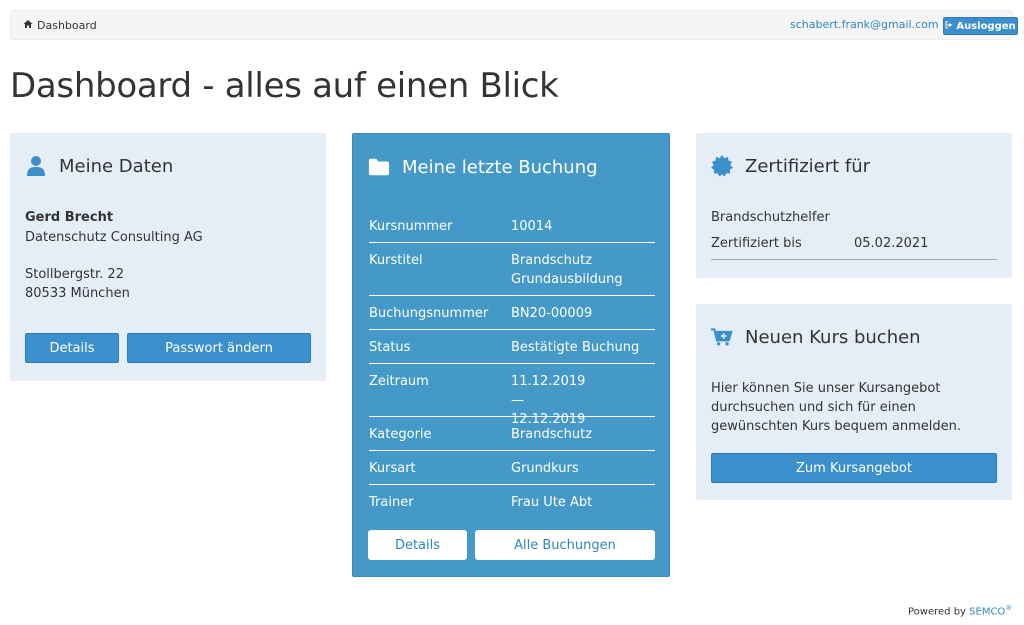 The height and width of the screenshot is (625, 1024). What do you see at coordinates (379, 167) in the screenshot?
I see `folder-icon` at bounding box center [379, 167].